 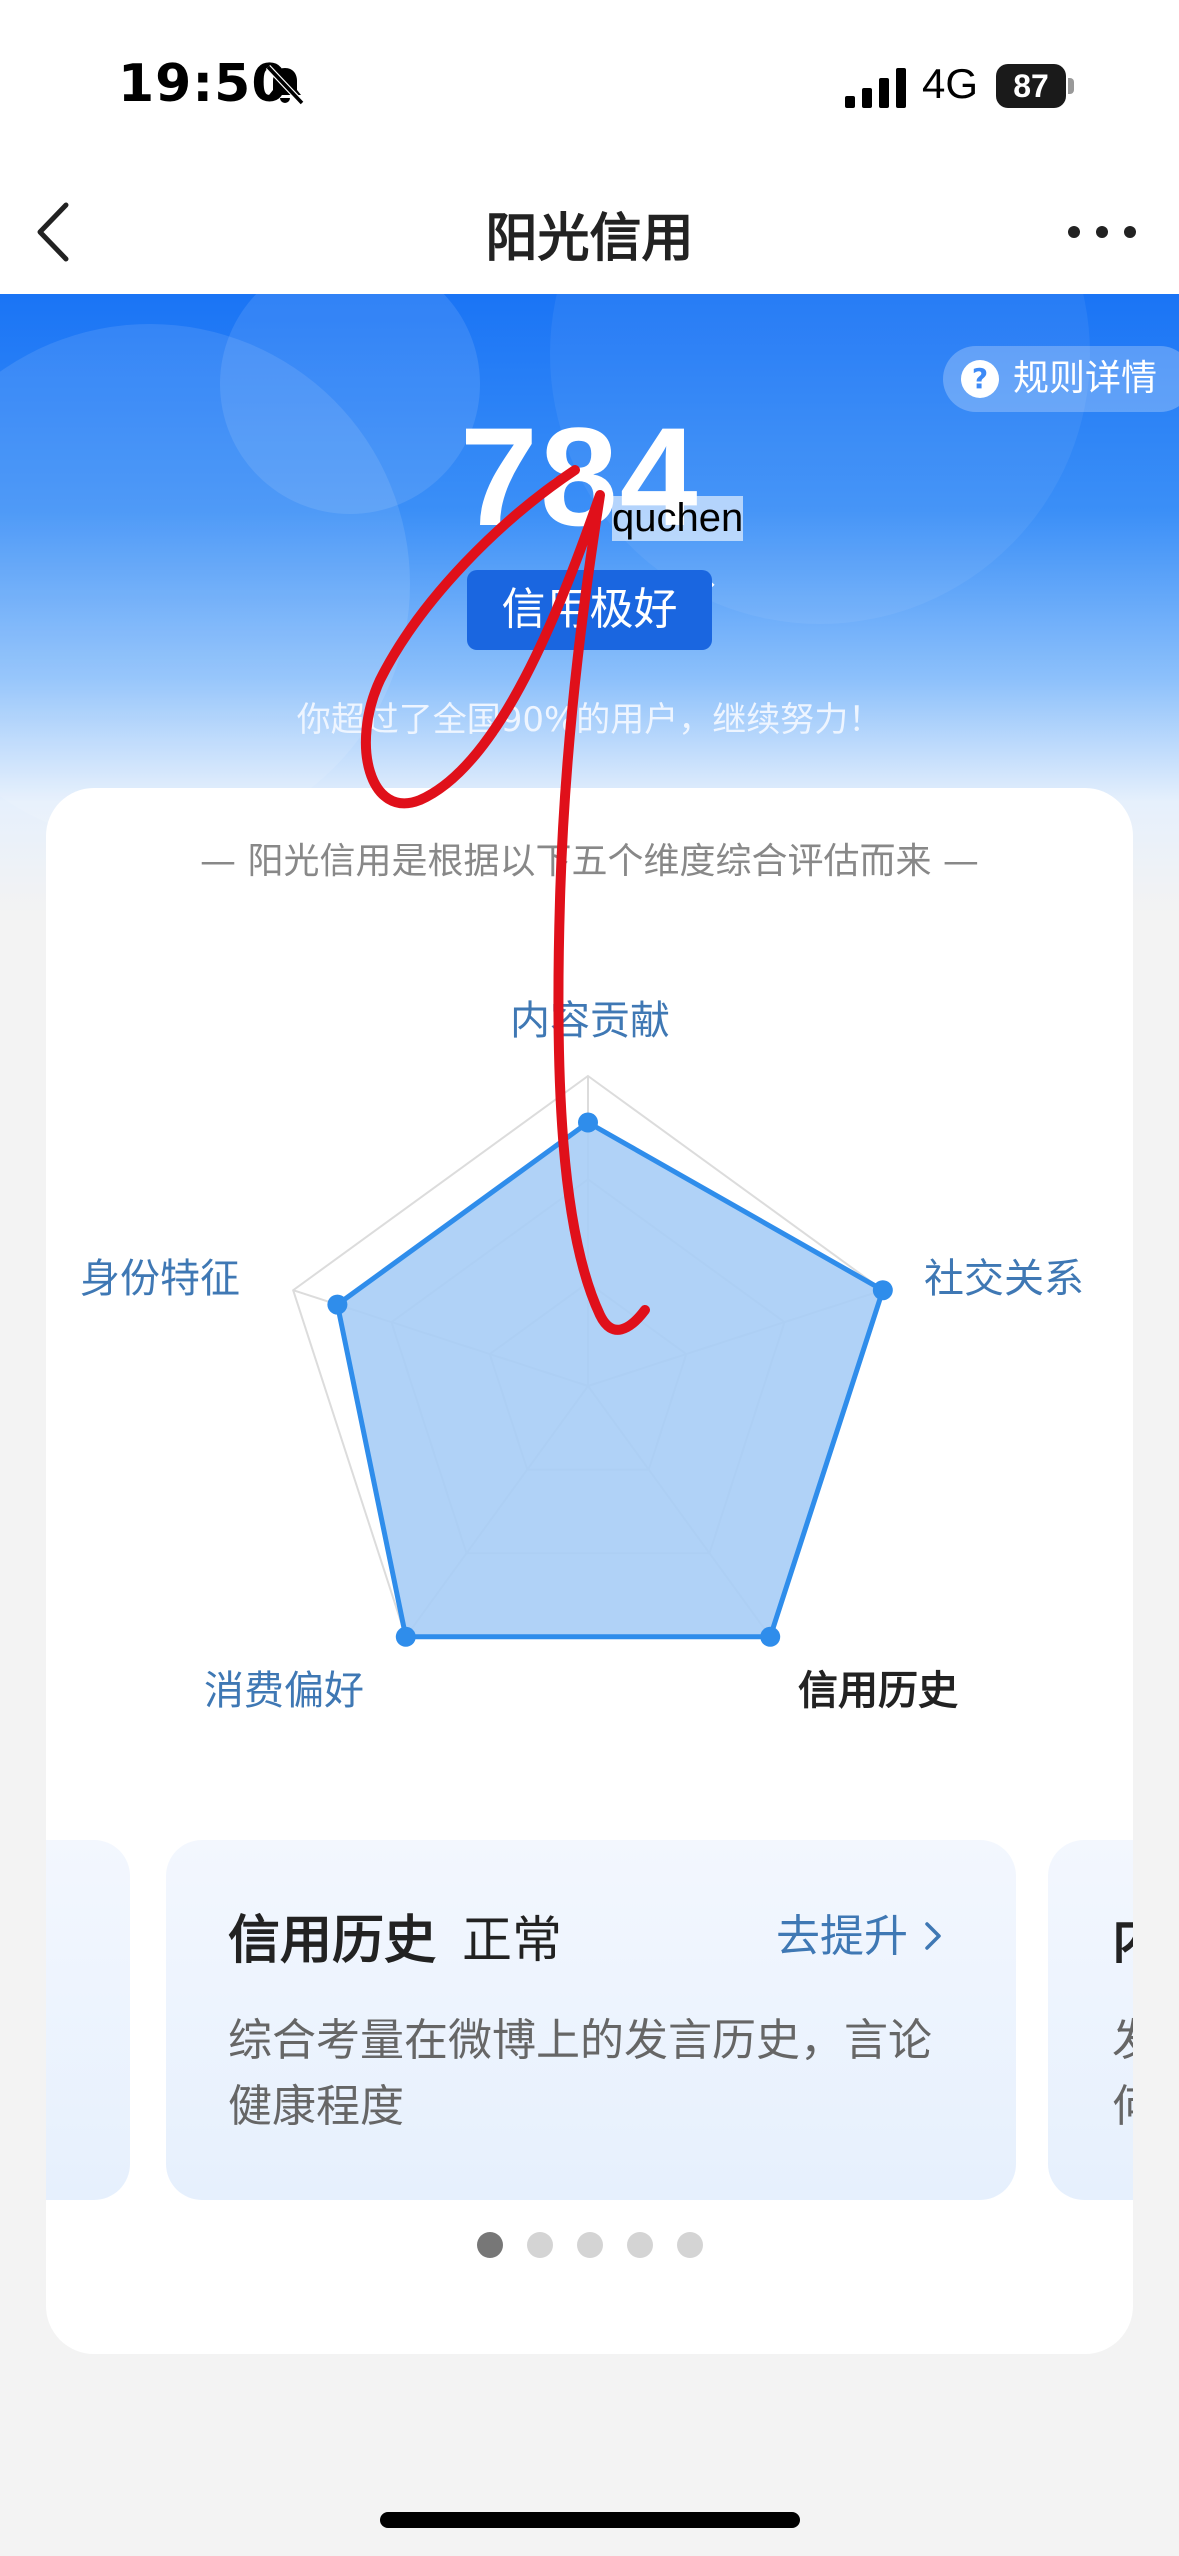 What do you see at coordinates (512, 1940) in the screenshot?
I see `dimension-status: 正常` at bounding box center [512, 1940].